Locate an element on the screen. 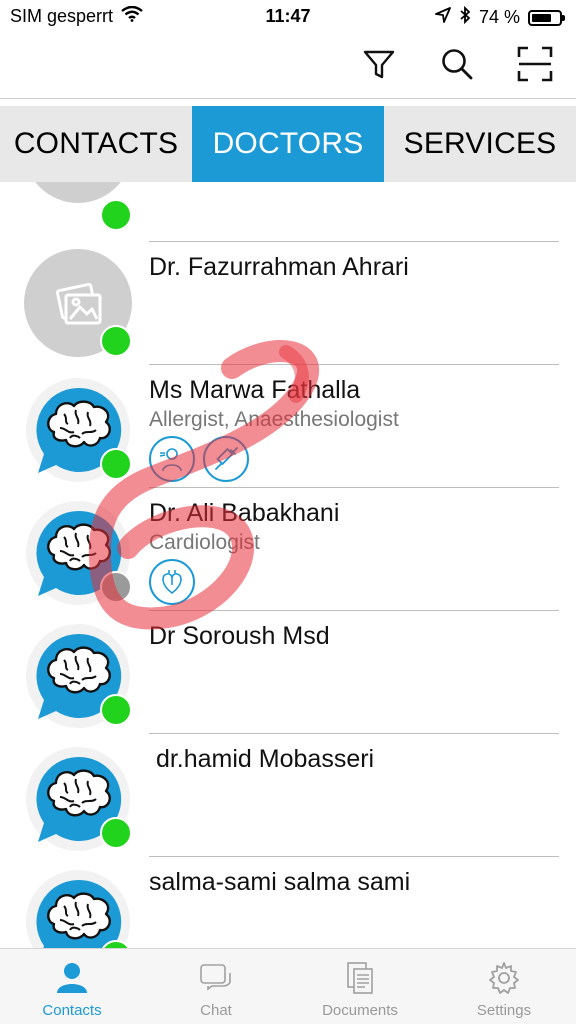  list-item: dr.hamid Mobasseri is located at coordinates (288, 794).